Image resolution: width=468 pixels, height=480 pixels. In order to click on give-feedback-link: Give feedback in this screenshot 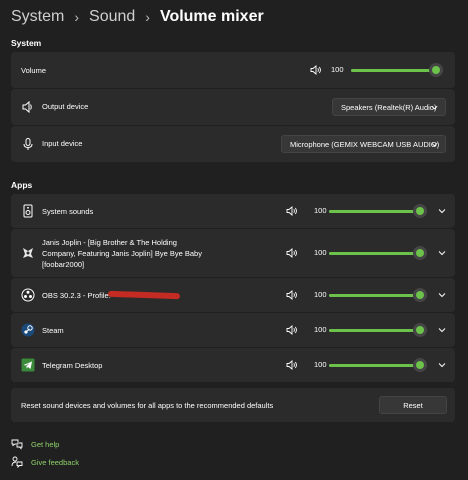, I will do `click(45, 462)`.